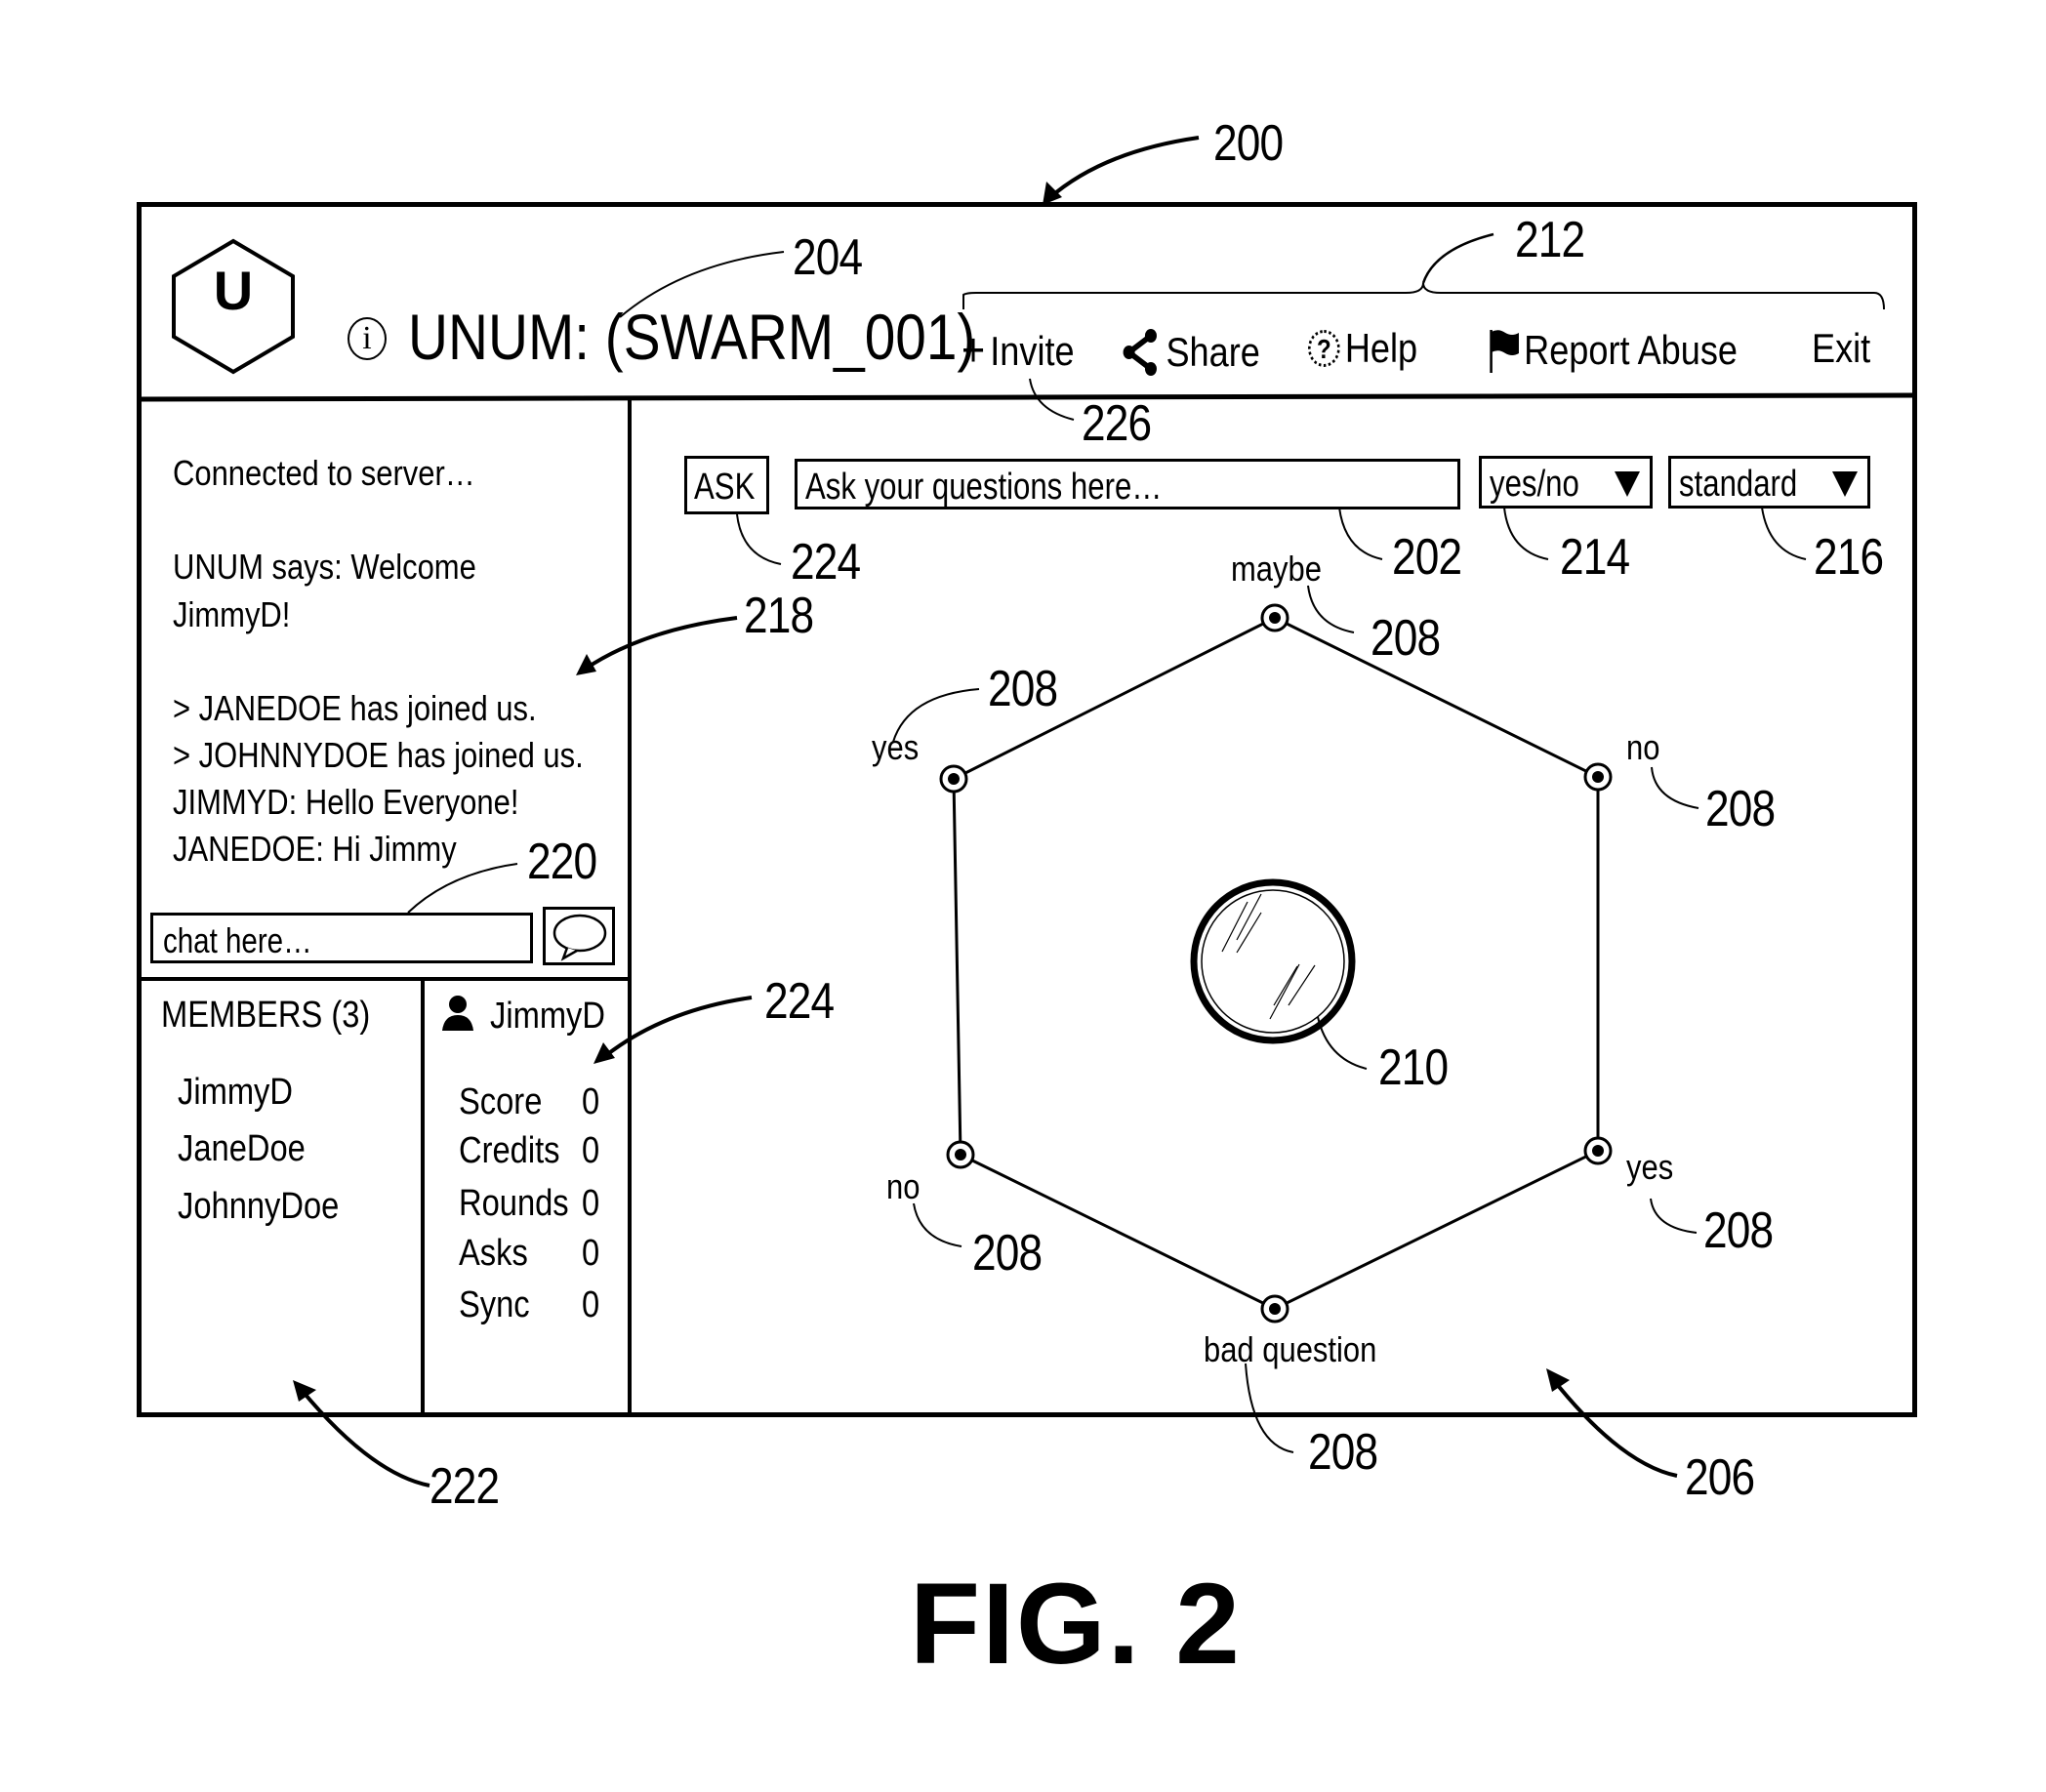 This screenshot has width=2046, height=1792. I want to click on ref-224-stats: 224, so click(799, 1001).